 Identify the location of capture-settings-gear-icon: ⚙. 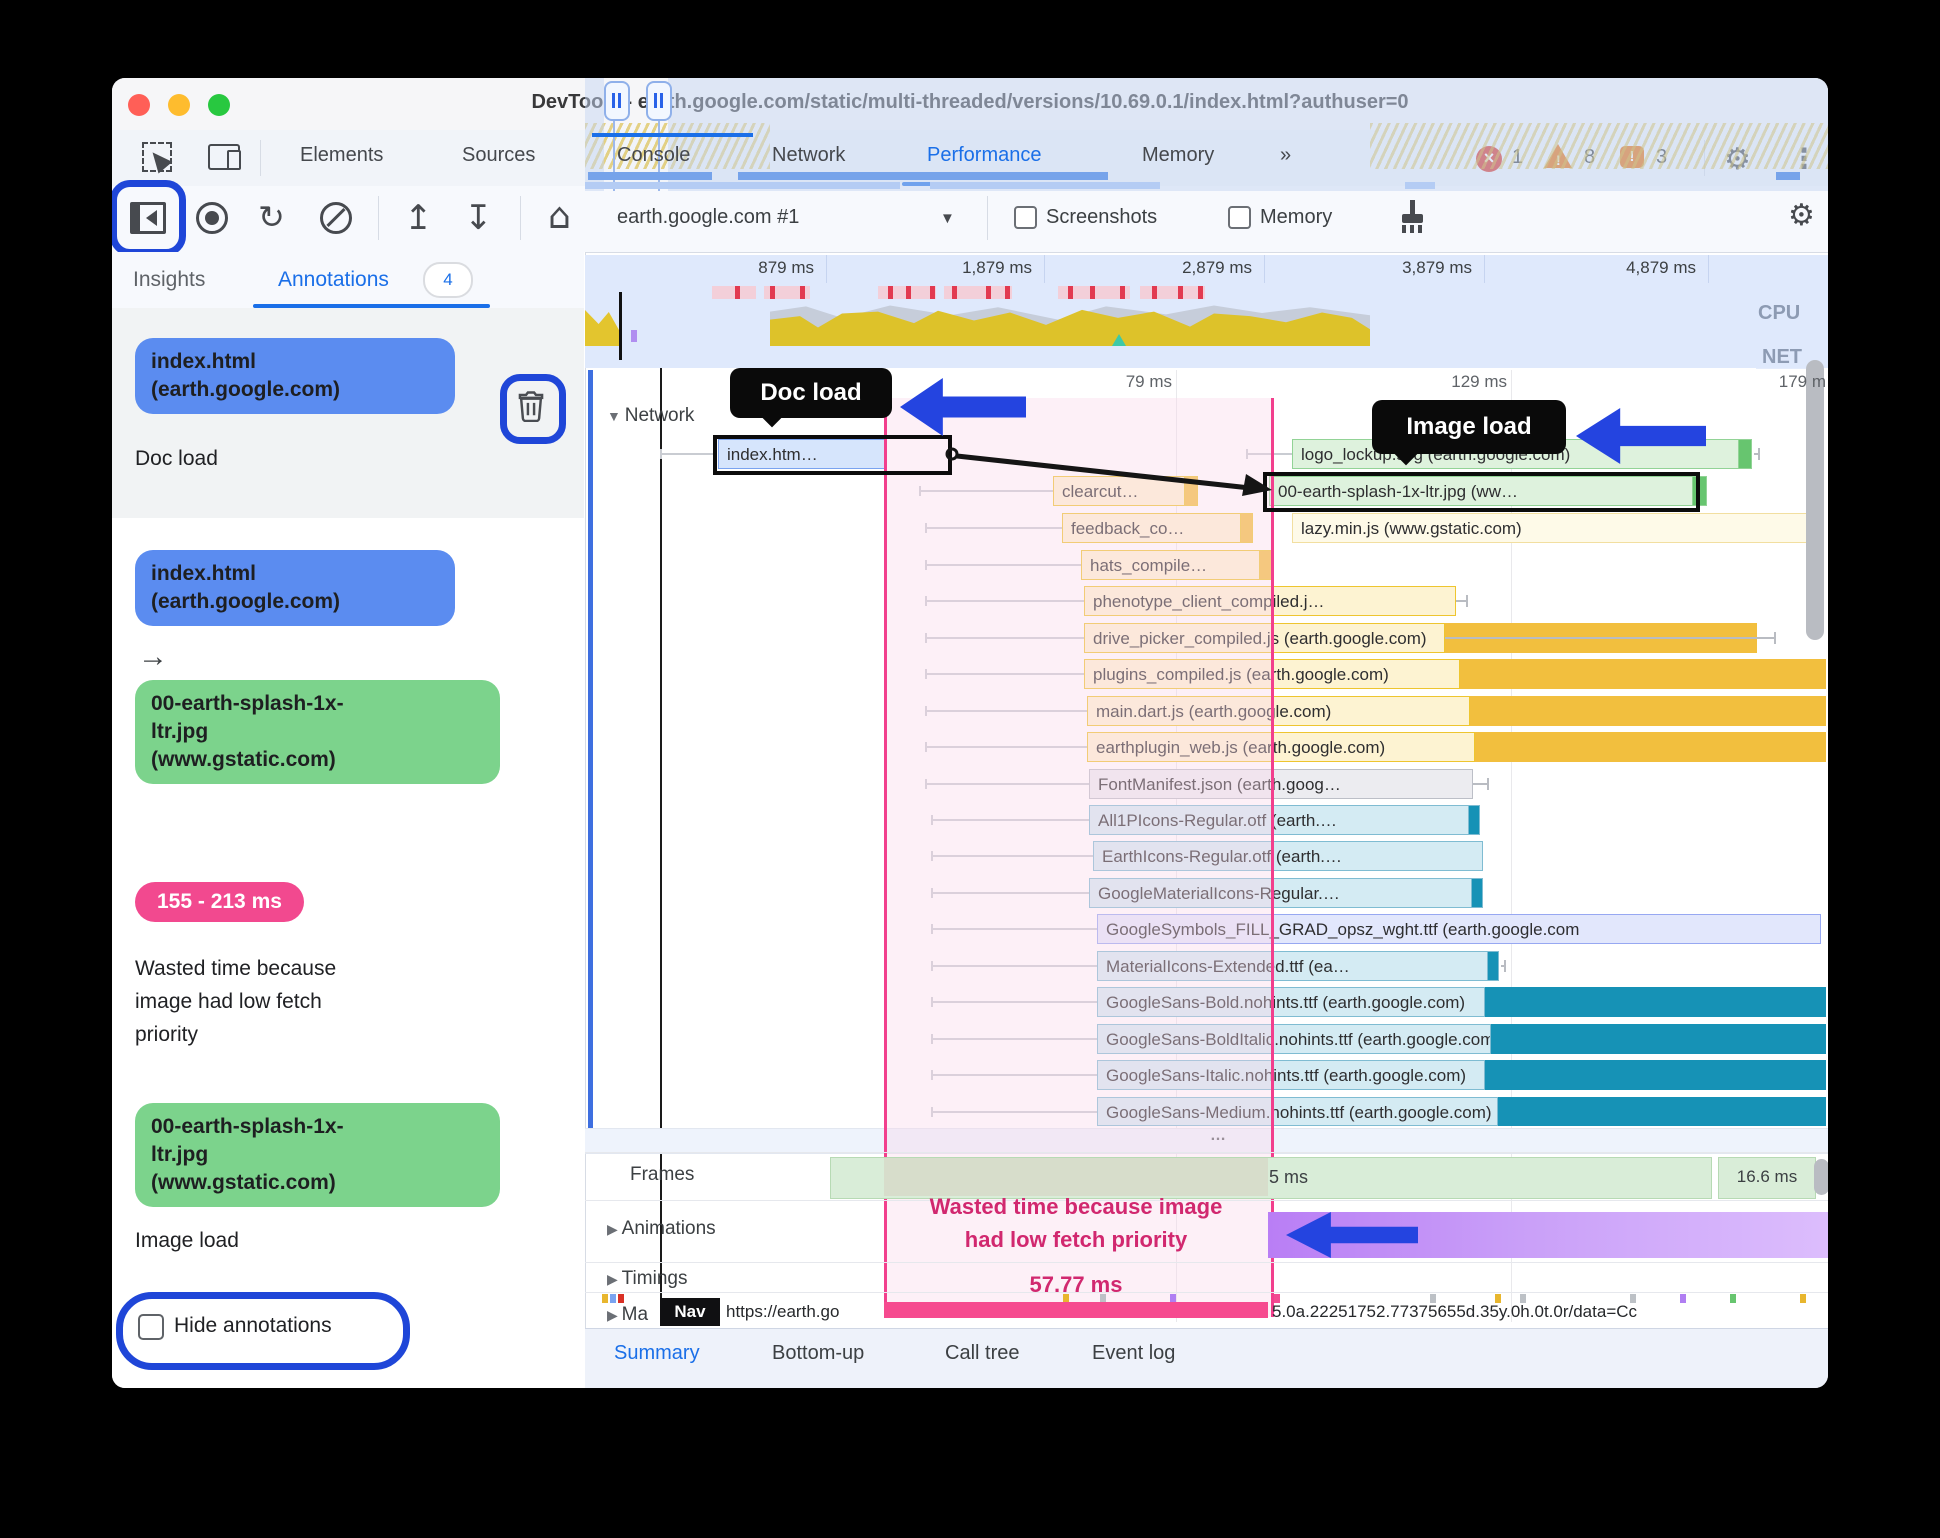
(1801, 215).